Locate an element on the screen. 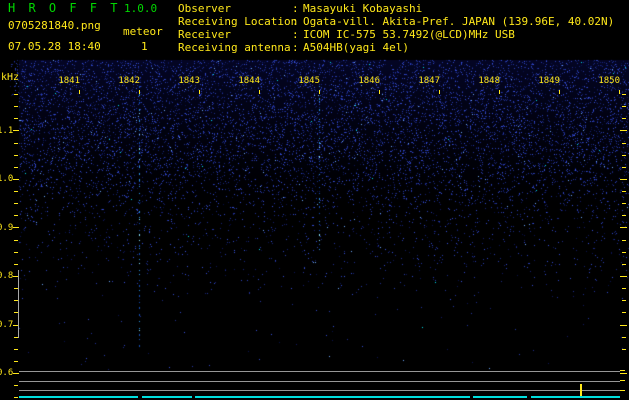 Image resolution: width=629 pixels, height=400 pixels. time-tick-label: 1843 is located at coordinates (189, 81).